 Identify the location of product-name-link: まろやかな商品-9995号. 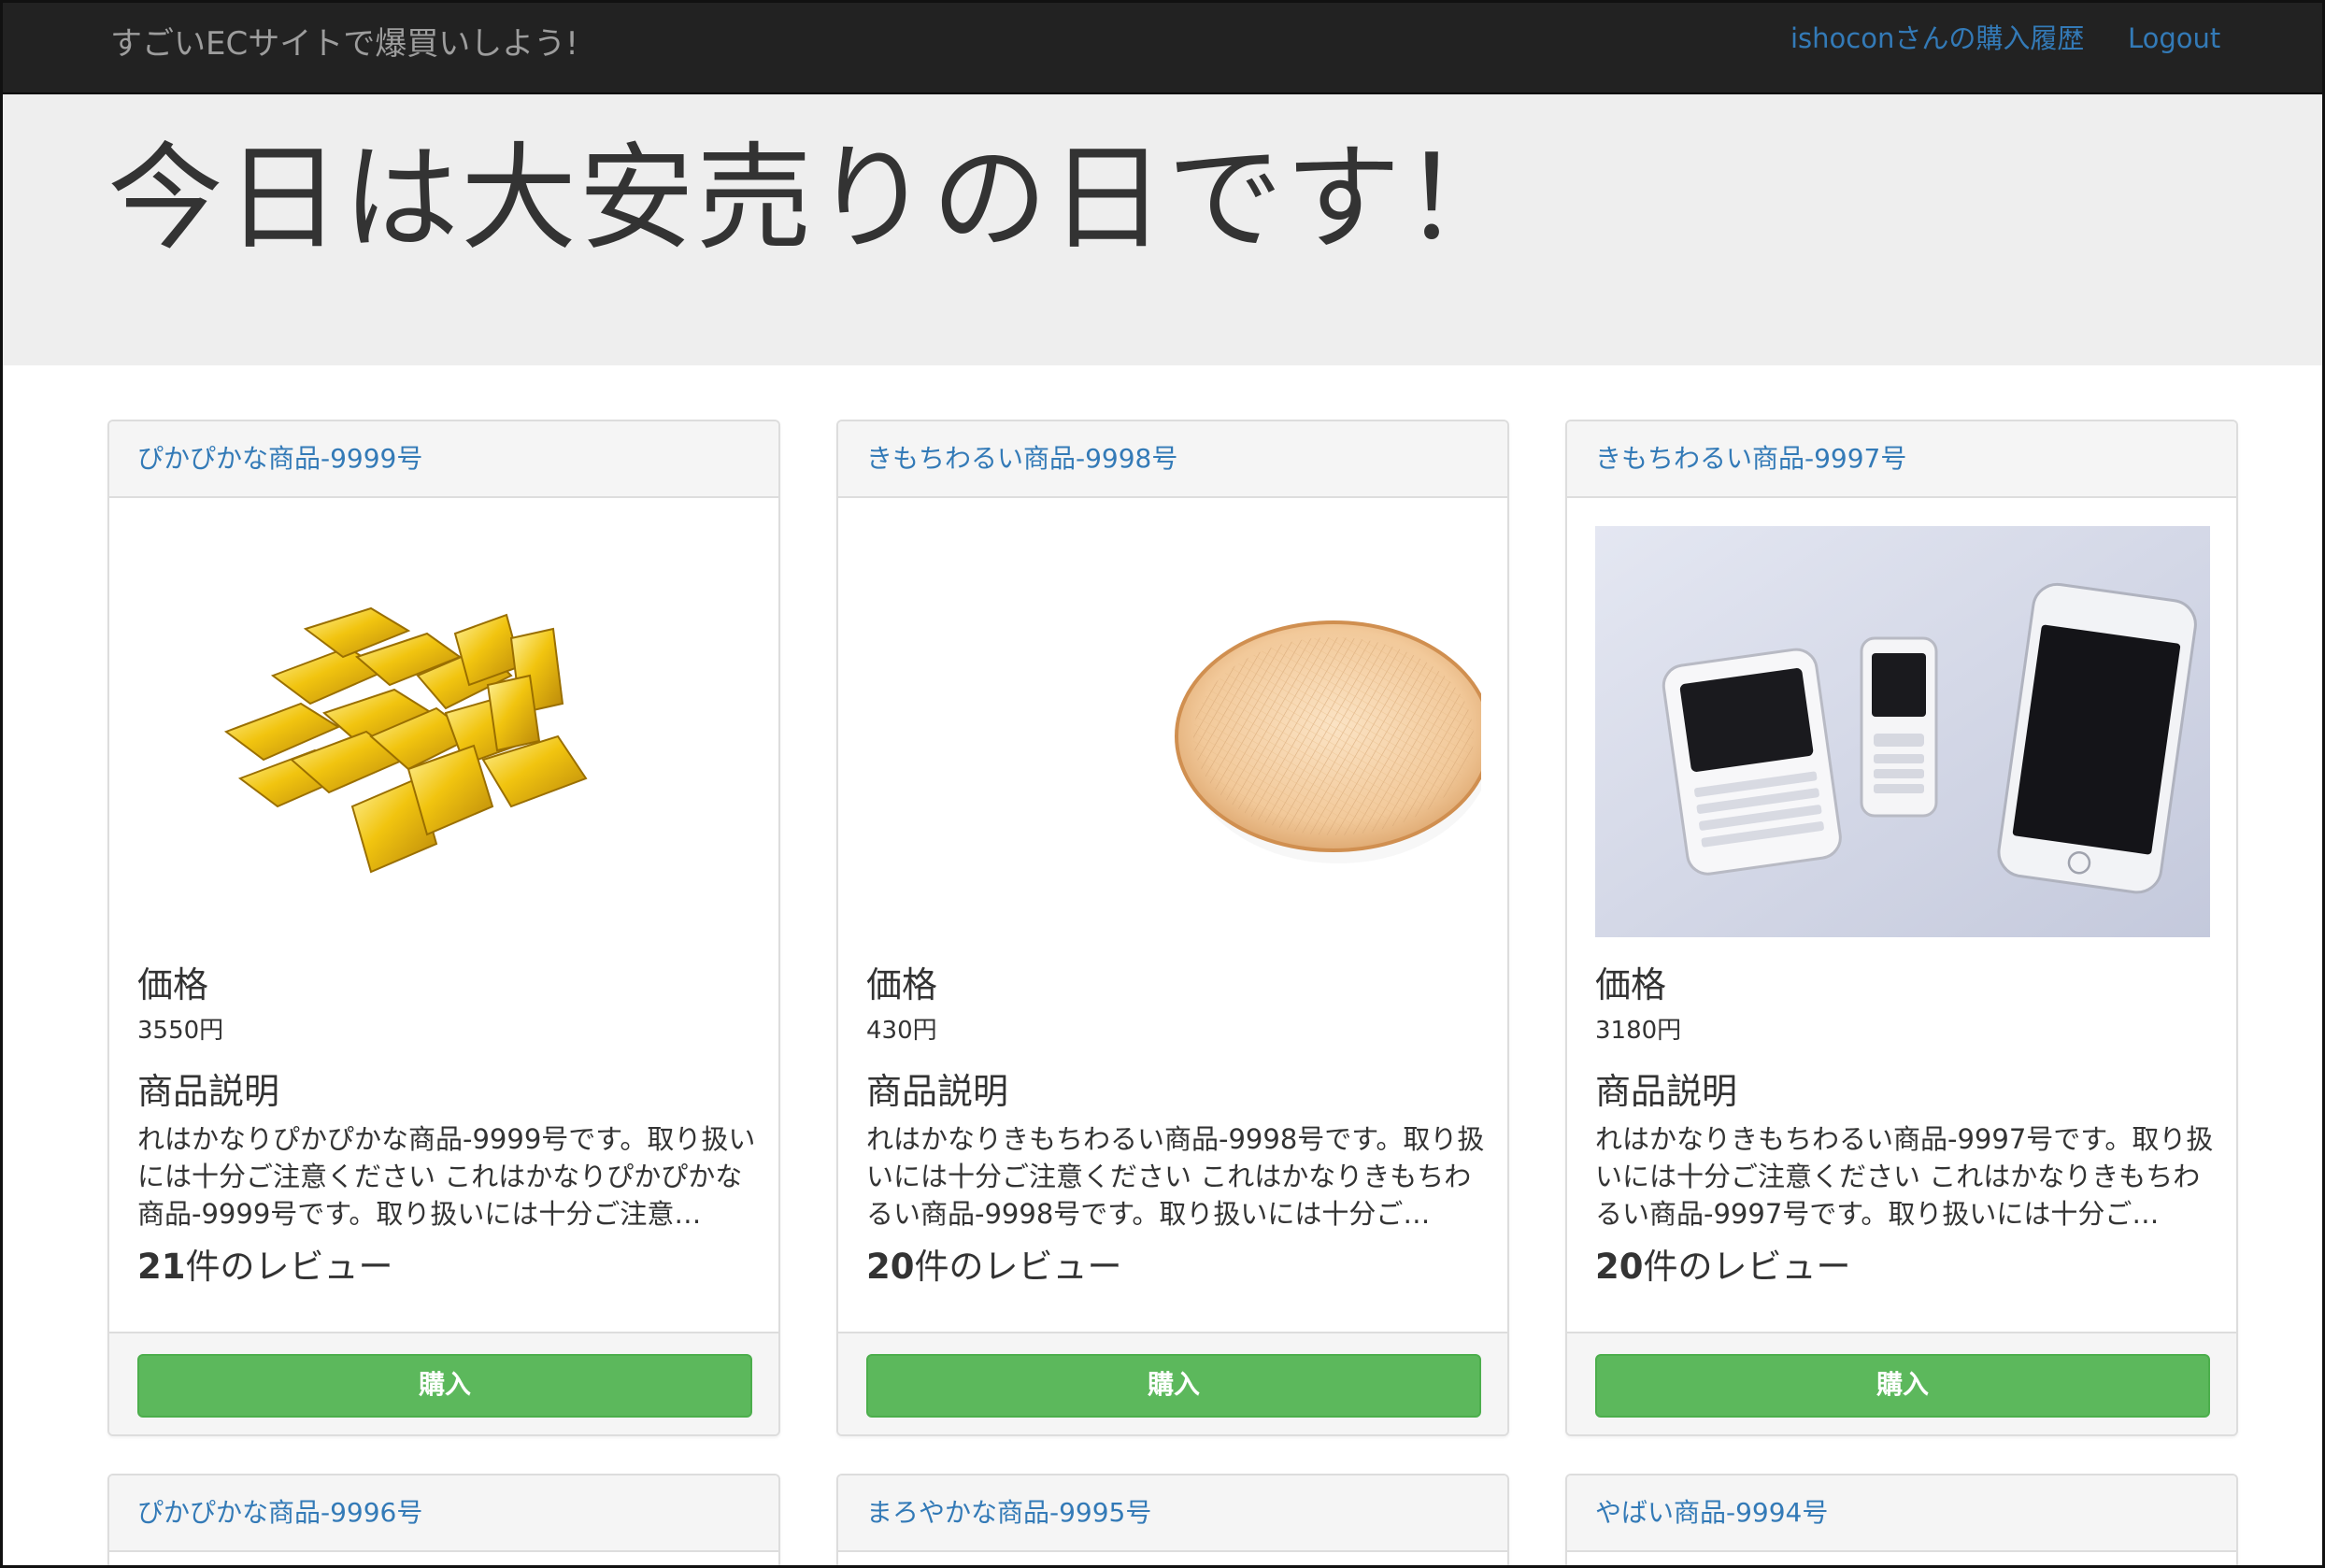
(1008, 1513).